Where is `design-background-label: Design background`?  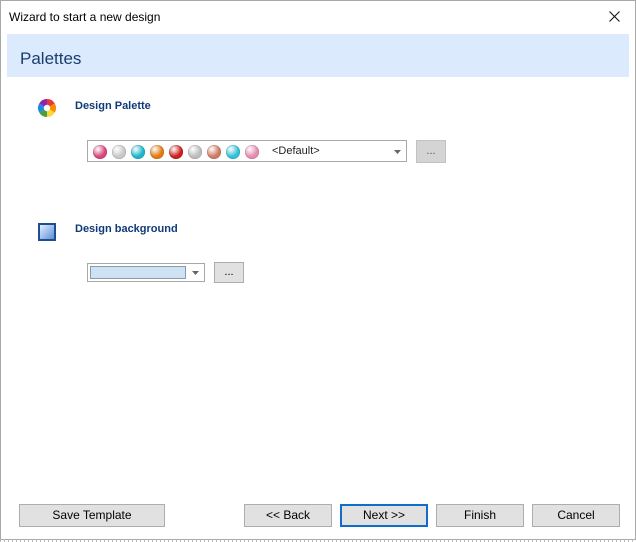 design-background-label: Design background is located at coordinates (126, 229).